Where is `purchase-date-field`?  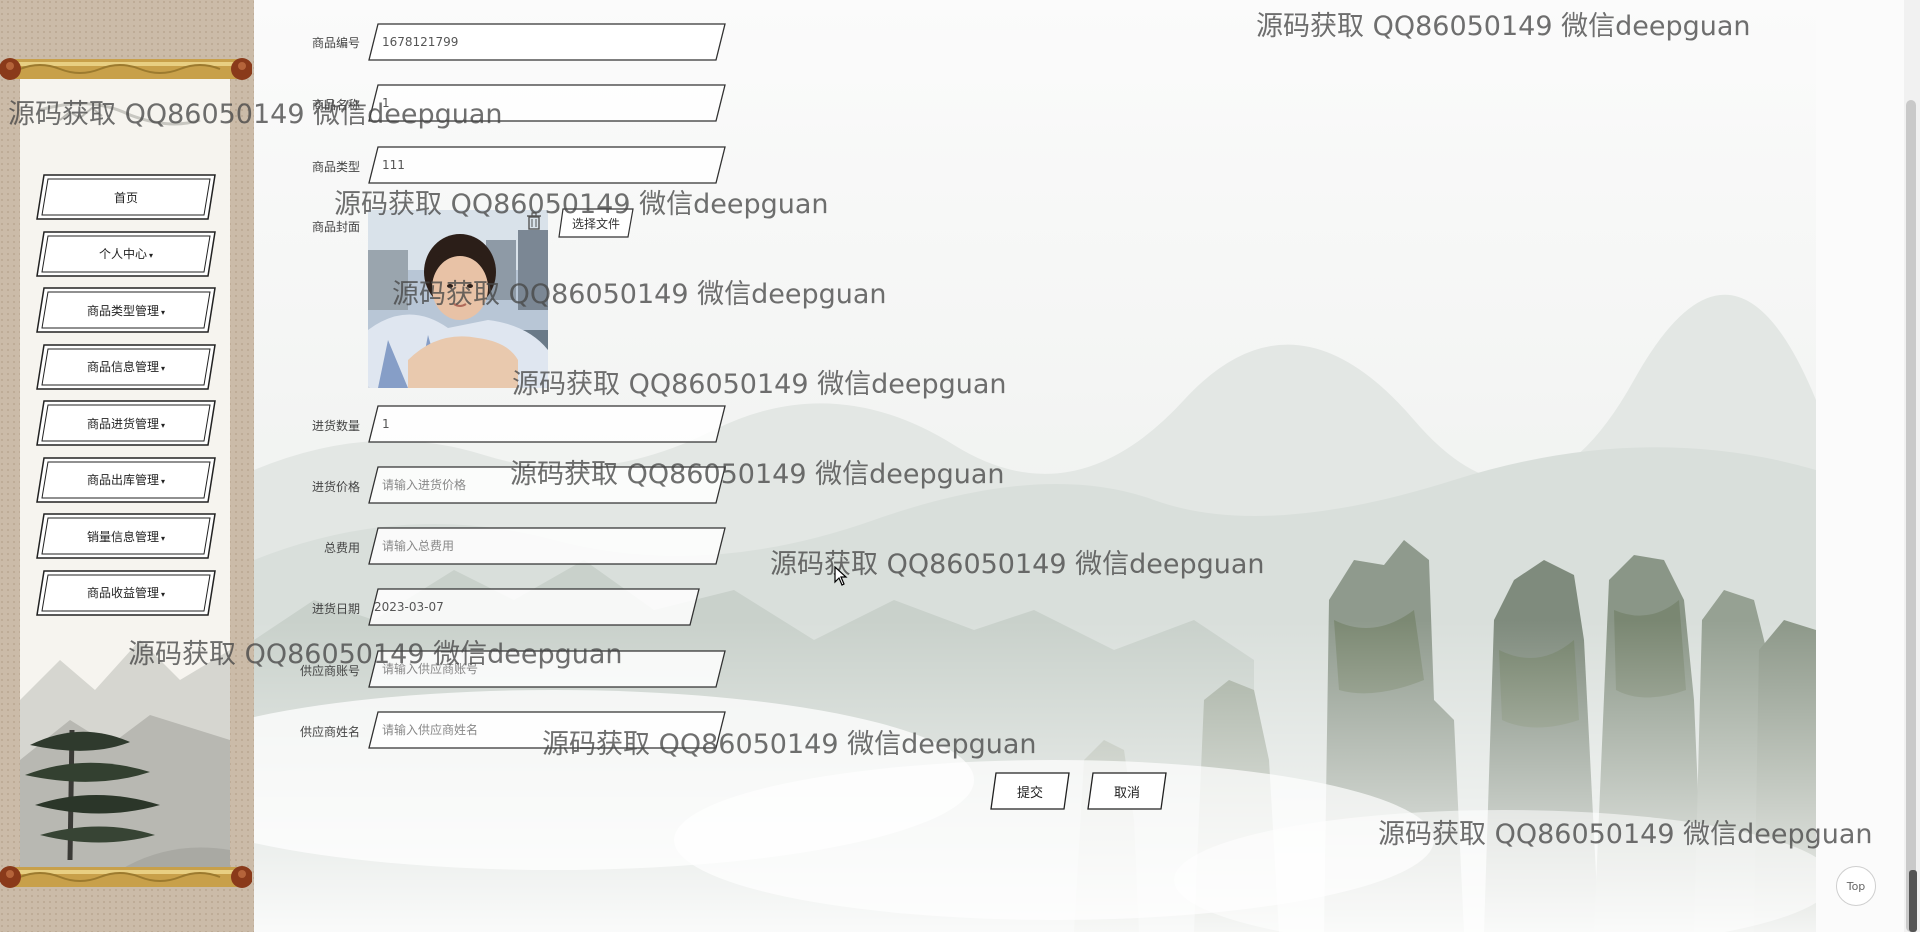
purchase-date-field is located at coordinates (534, 607).